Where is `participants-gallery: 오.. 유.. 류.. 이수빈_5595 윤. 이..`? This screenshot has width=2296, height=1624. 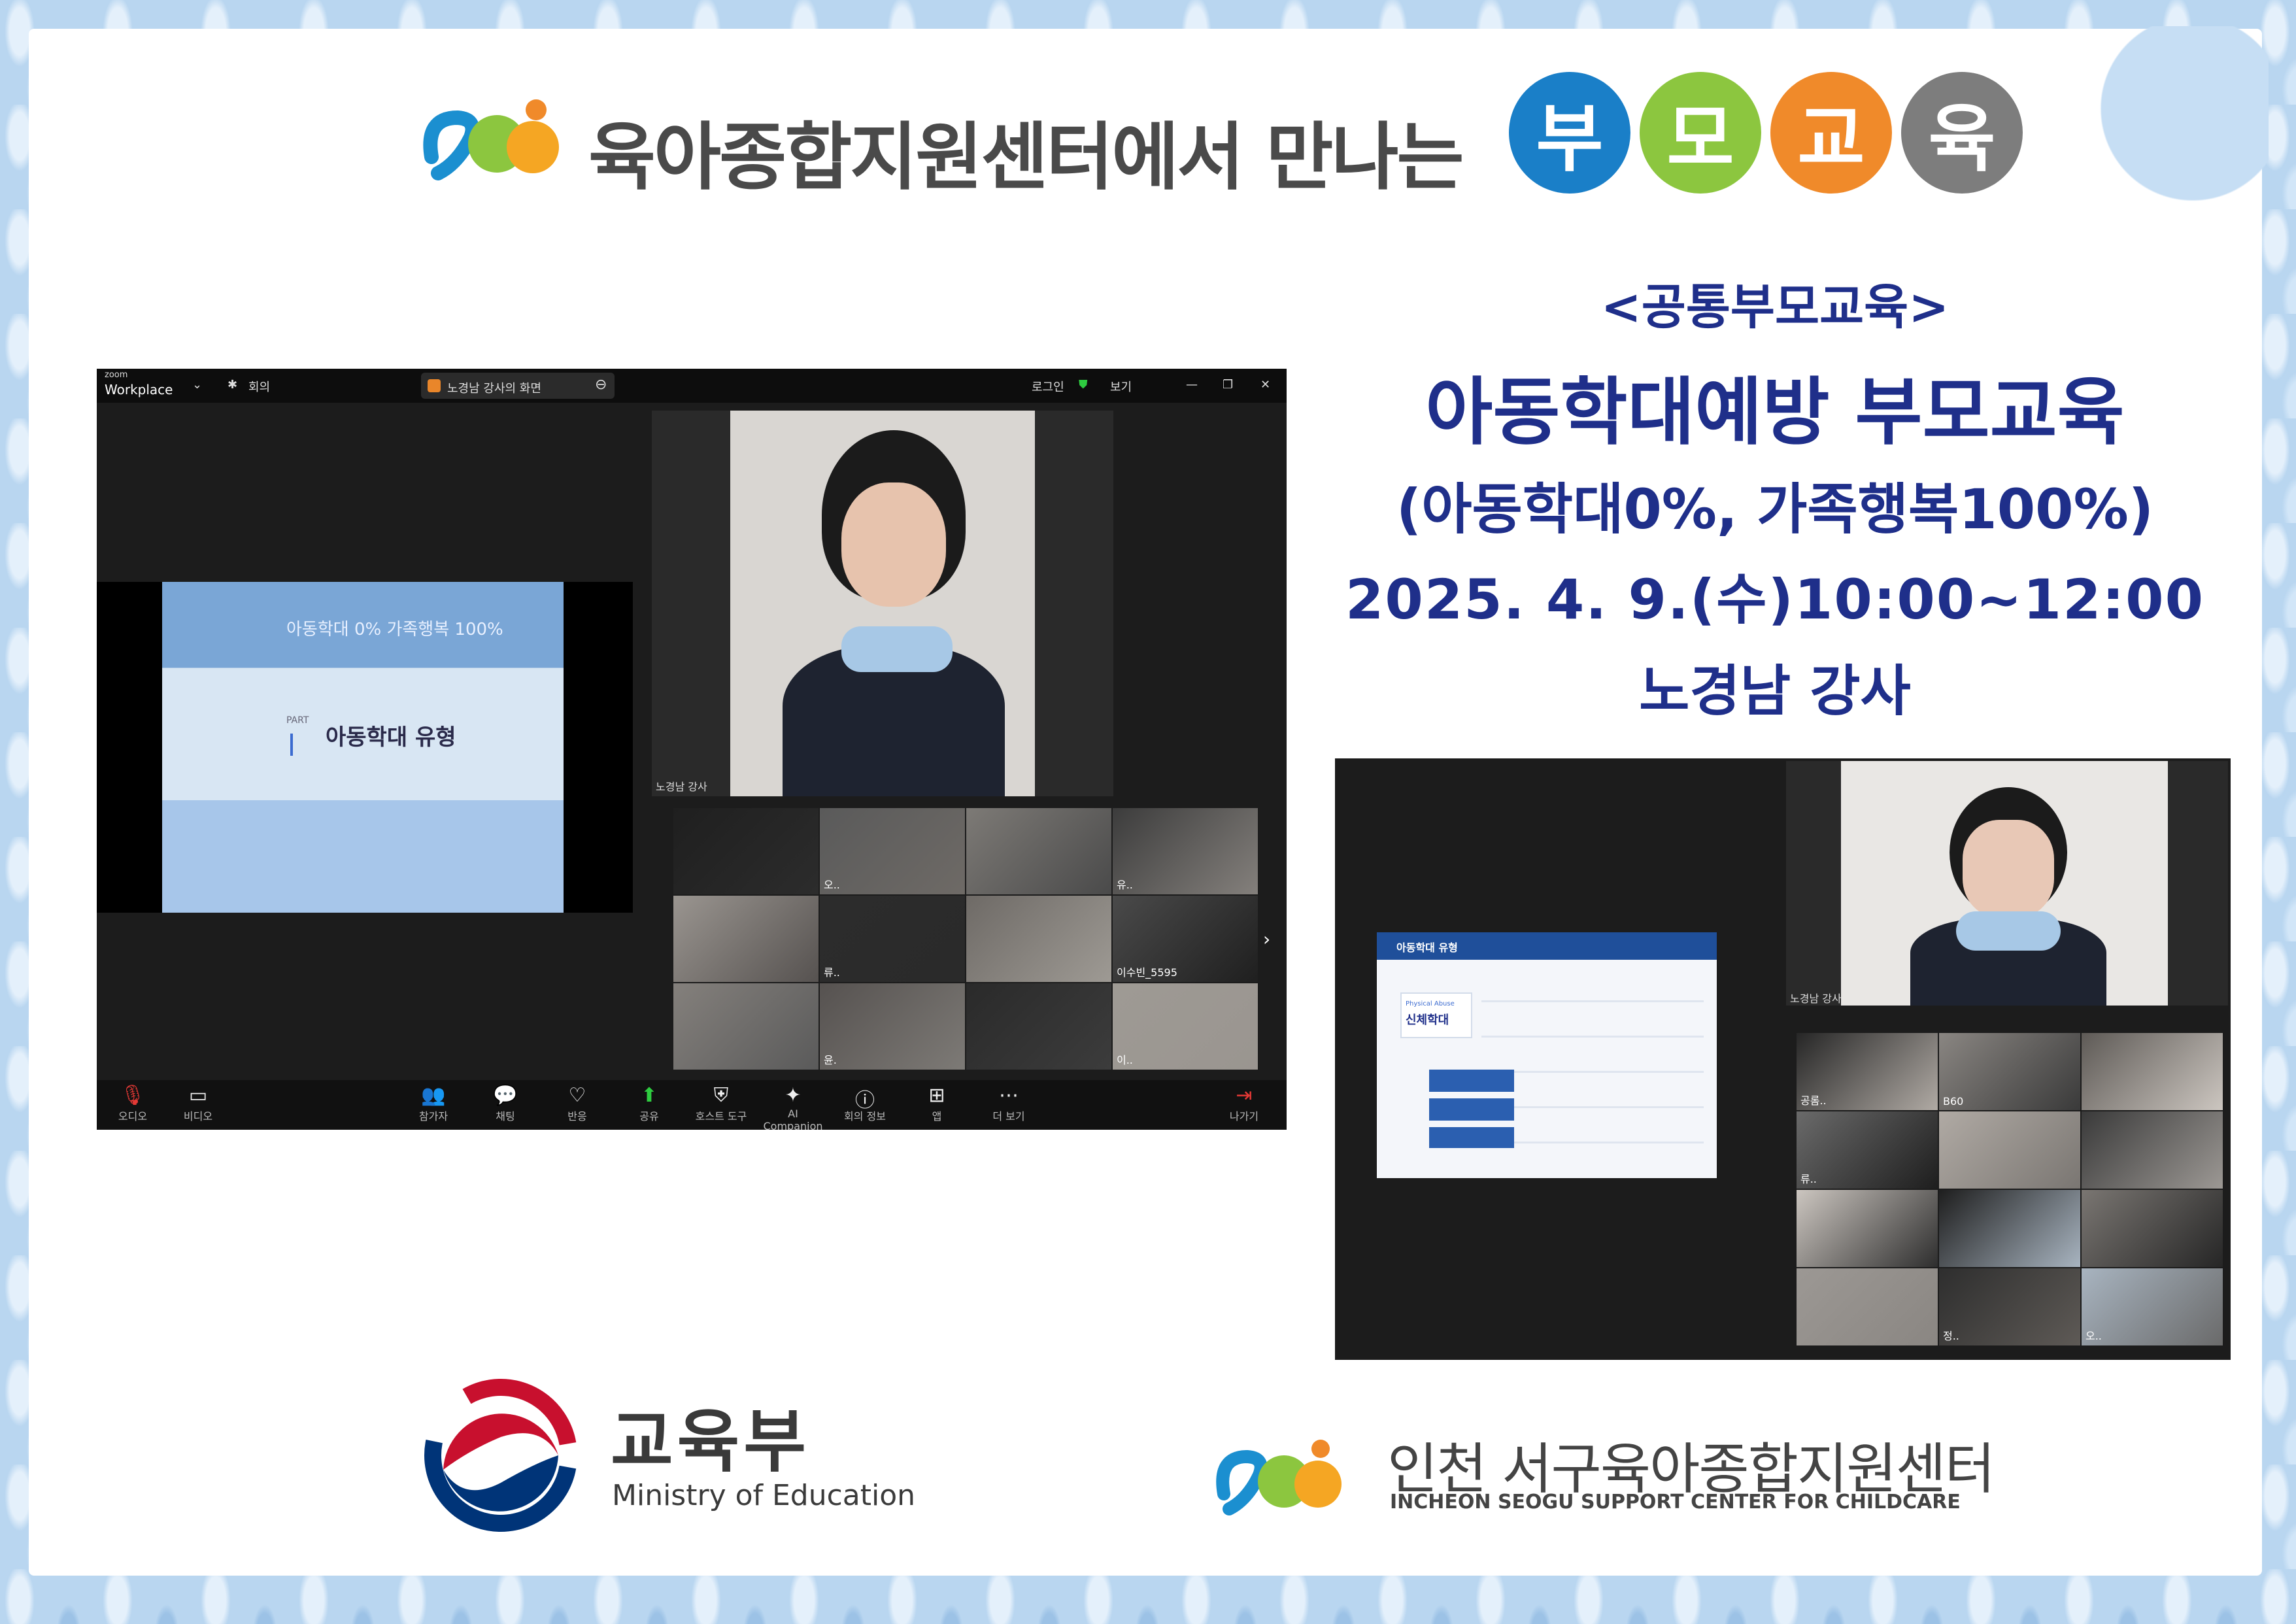 participants-gallery: 오.. 유.. 류.. 이수빈_5595 윤. 이.. is located at coordinates (966, 940).